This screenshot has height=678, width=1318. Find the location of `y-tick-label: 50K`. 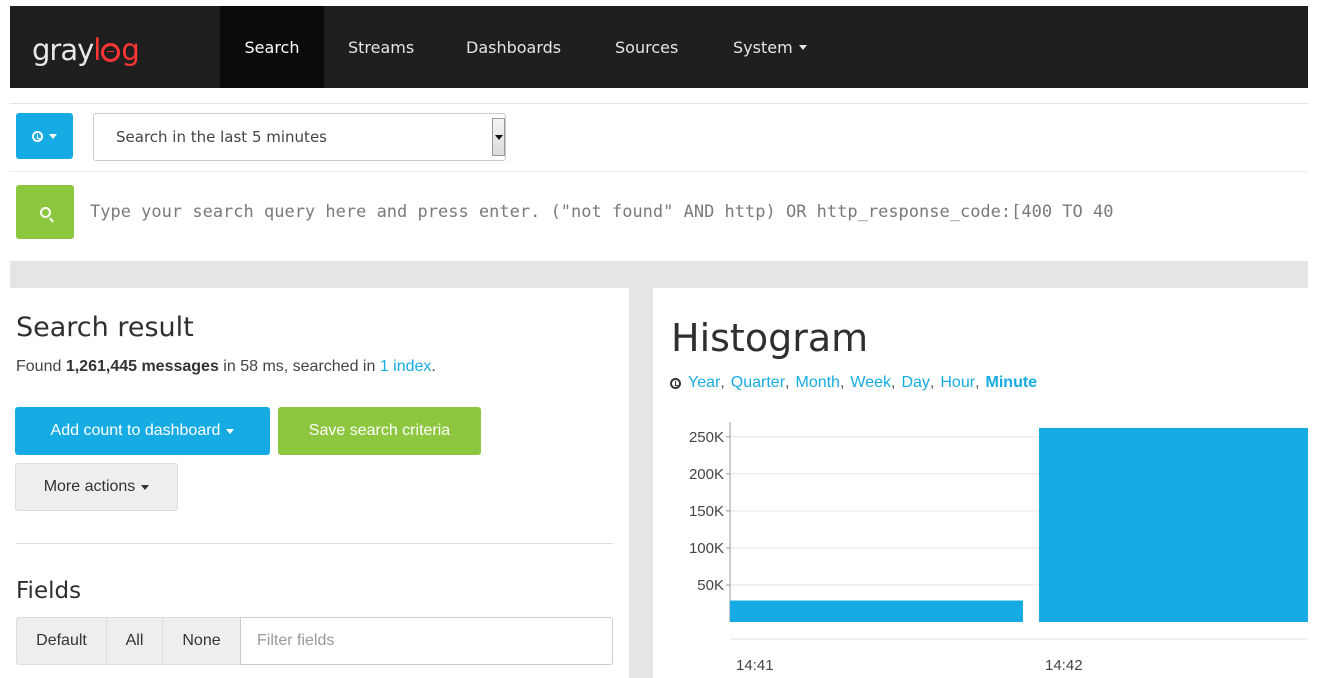

y-tick-label: 50K is located at coordinates (710, 585).